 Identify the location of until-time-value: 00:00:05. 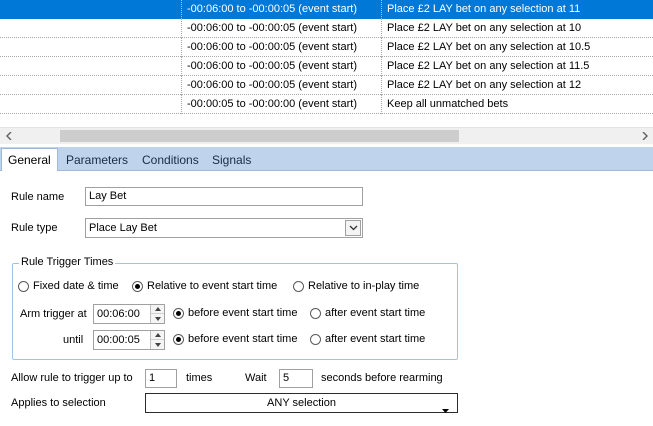
(118, 340).